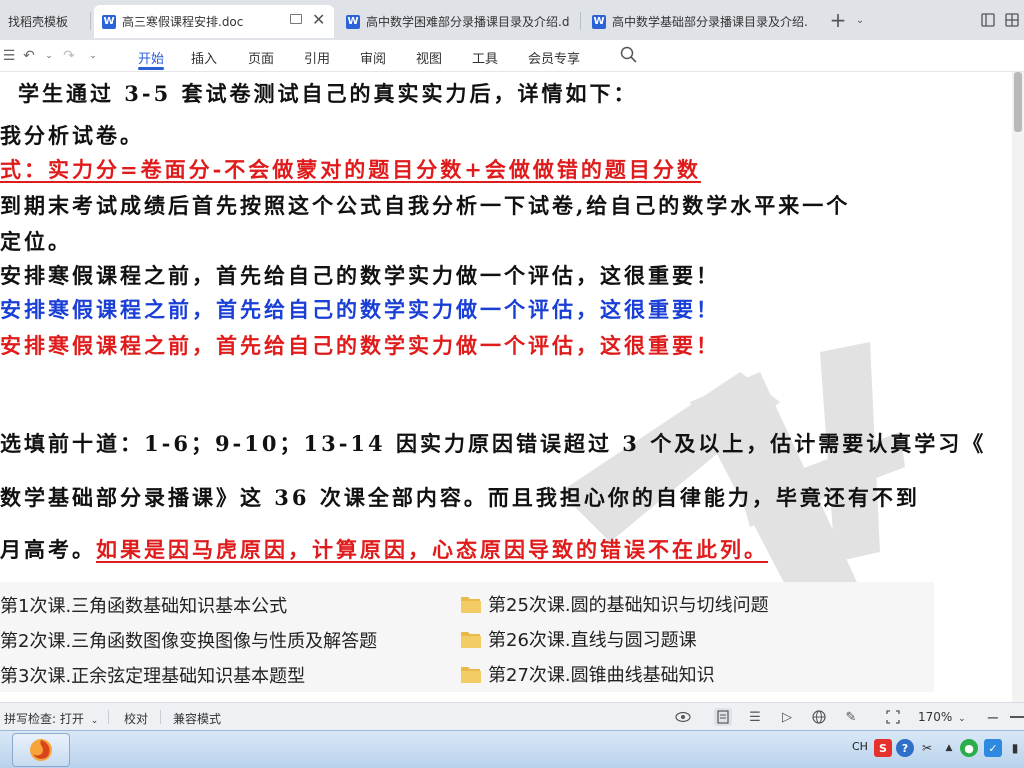 The width and height of the screenshot is (1024, 768). Describe the element at coordinates (183, 22) in the screenshot. I see `tab-label: 高三寒假课程安排.doc` at that location.